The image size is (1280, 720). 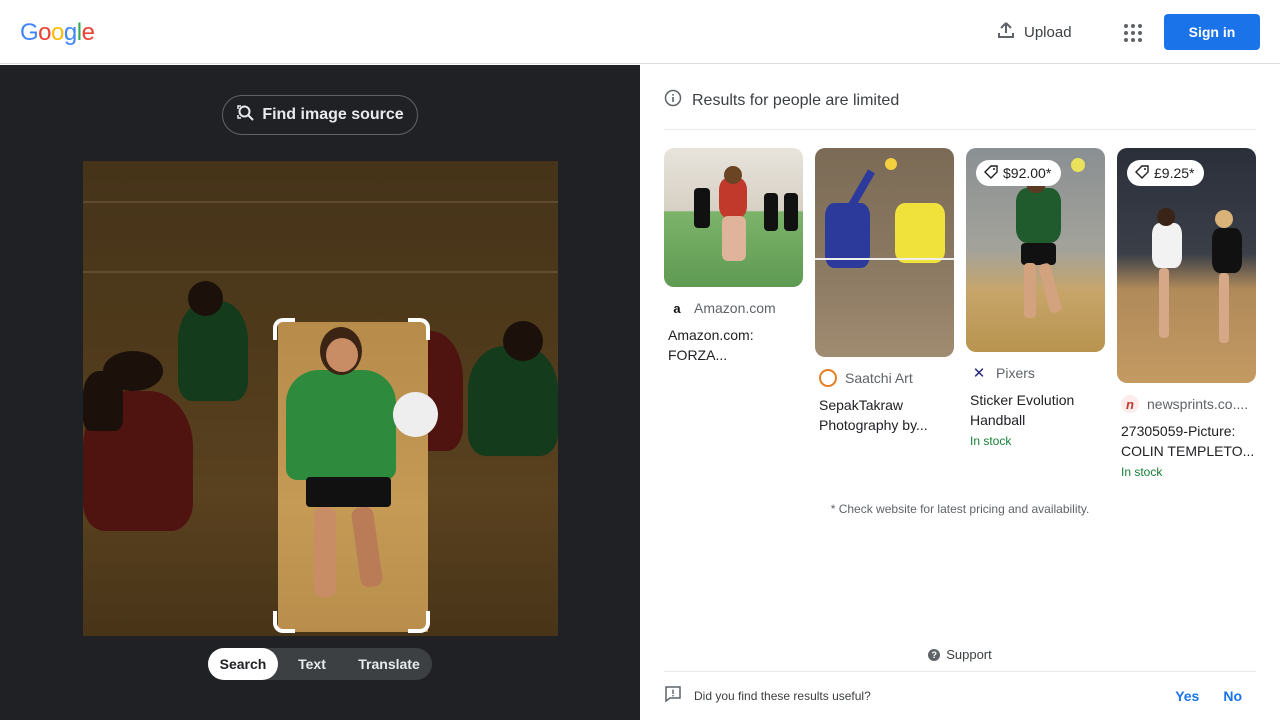 What do you see at coordinates (1174, 173) in the screenshot?
I see `price-value: £9.25*` at bounding box center [1174, 173].